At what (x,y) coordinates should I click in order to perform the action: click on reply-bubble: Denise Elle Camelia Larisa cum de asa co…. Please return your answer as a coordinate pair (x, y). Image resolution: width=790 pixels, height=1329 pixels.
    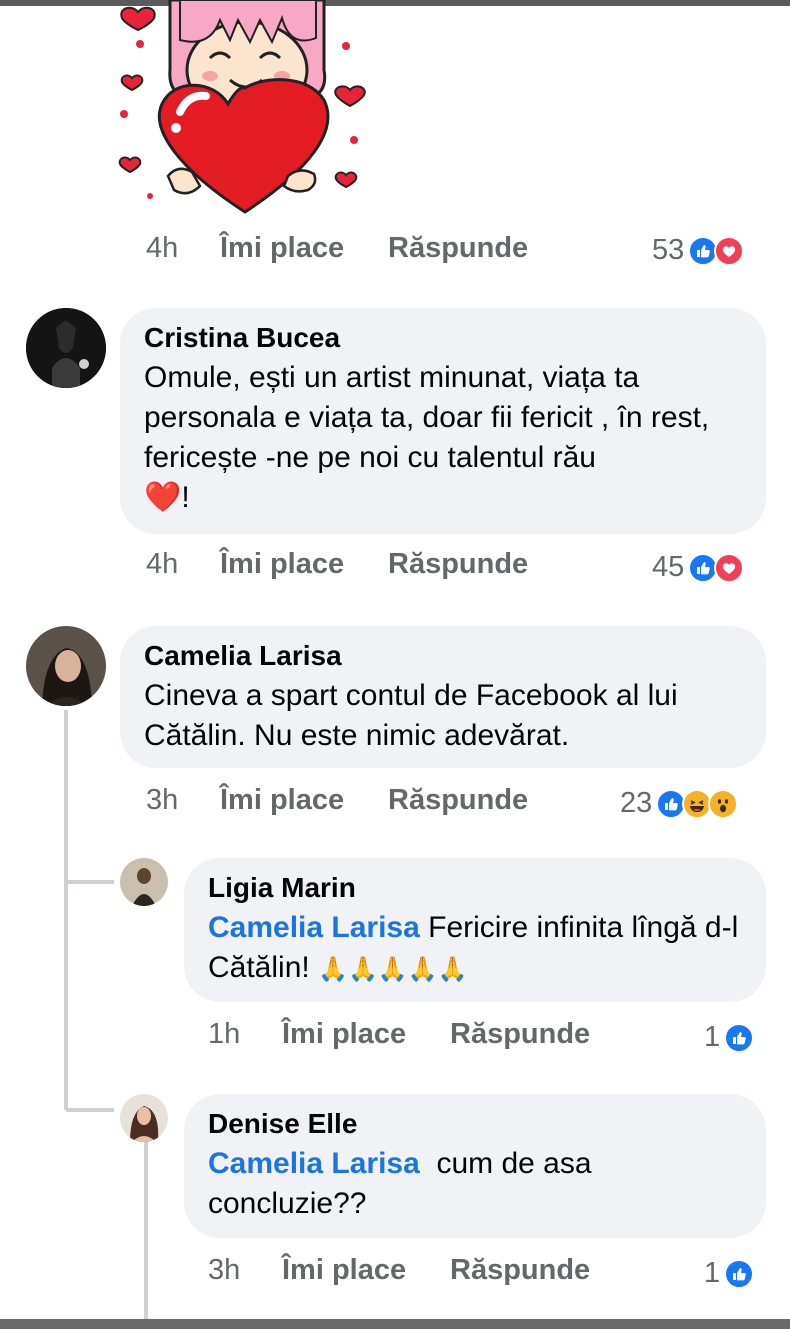
    Looking at the image, I should click on (475, 1166).